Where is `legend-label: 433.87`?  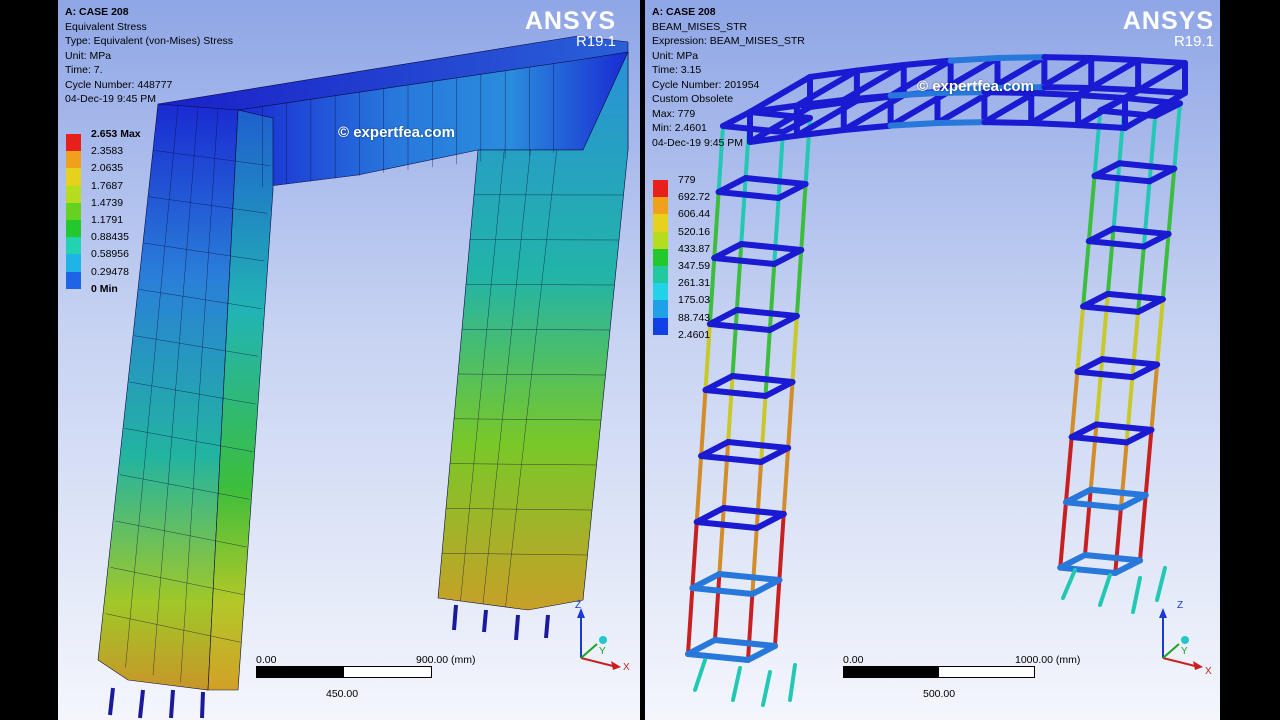
legend-label: 433.87 is located at coordinates (694, 248).